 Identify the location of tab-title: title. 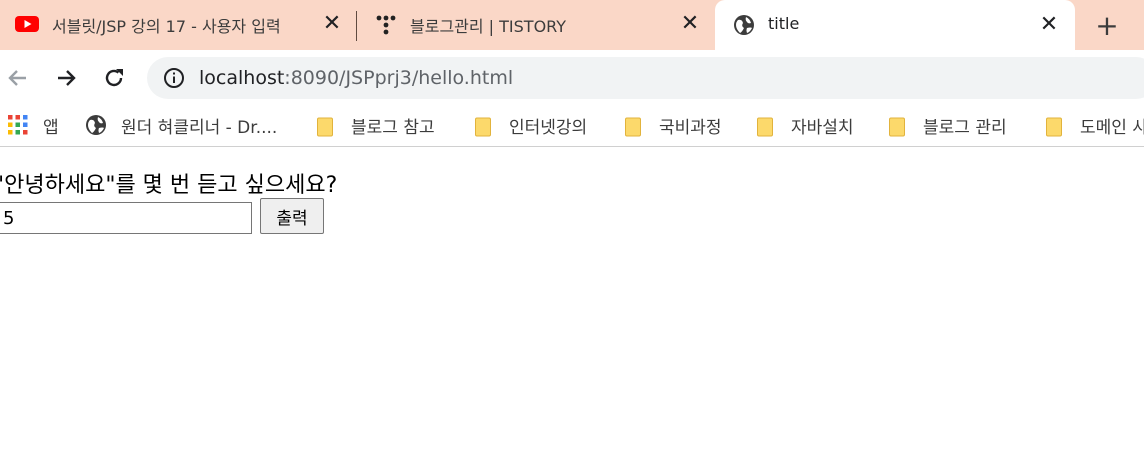
(784, 23).